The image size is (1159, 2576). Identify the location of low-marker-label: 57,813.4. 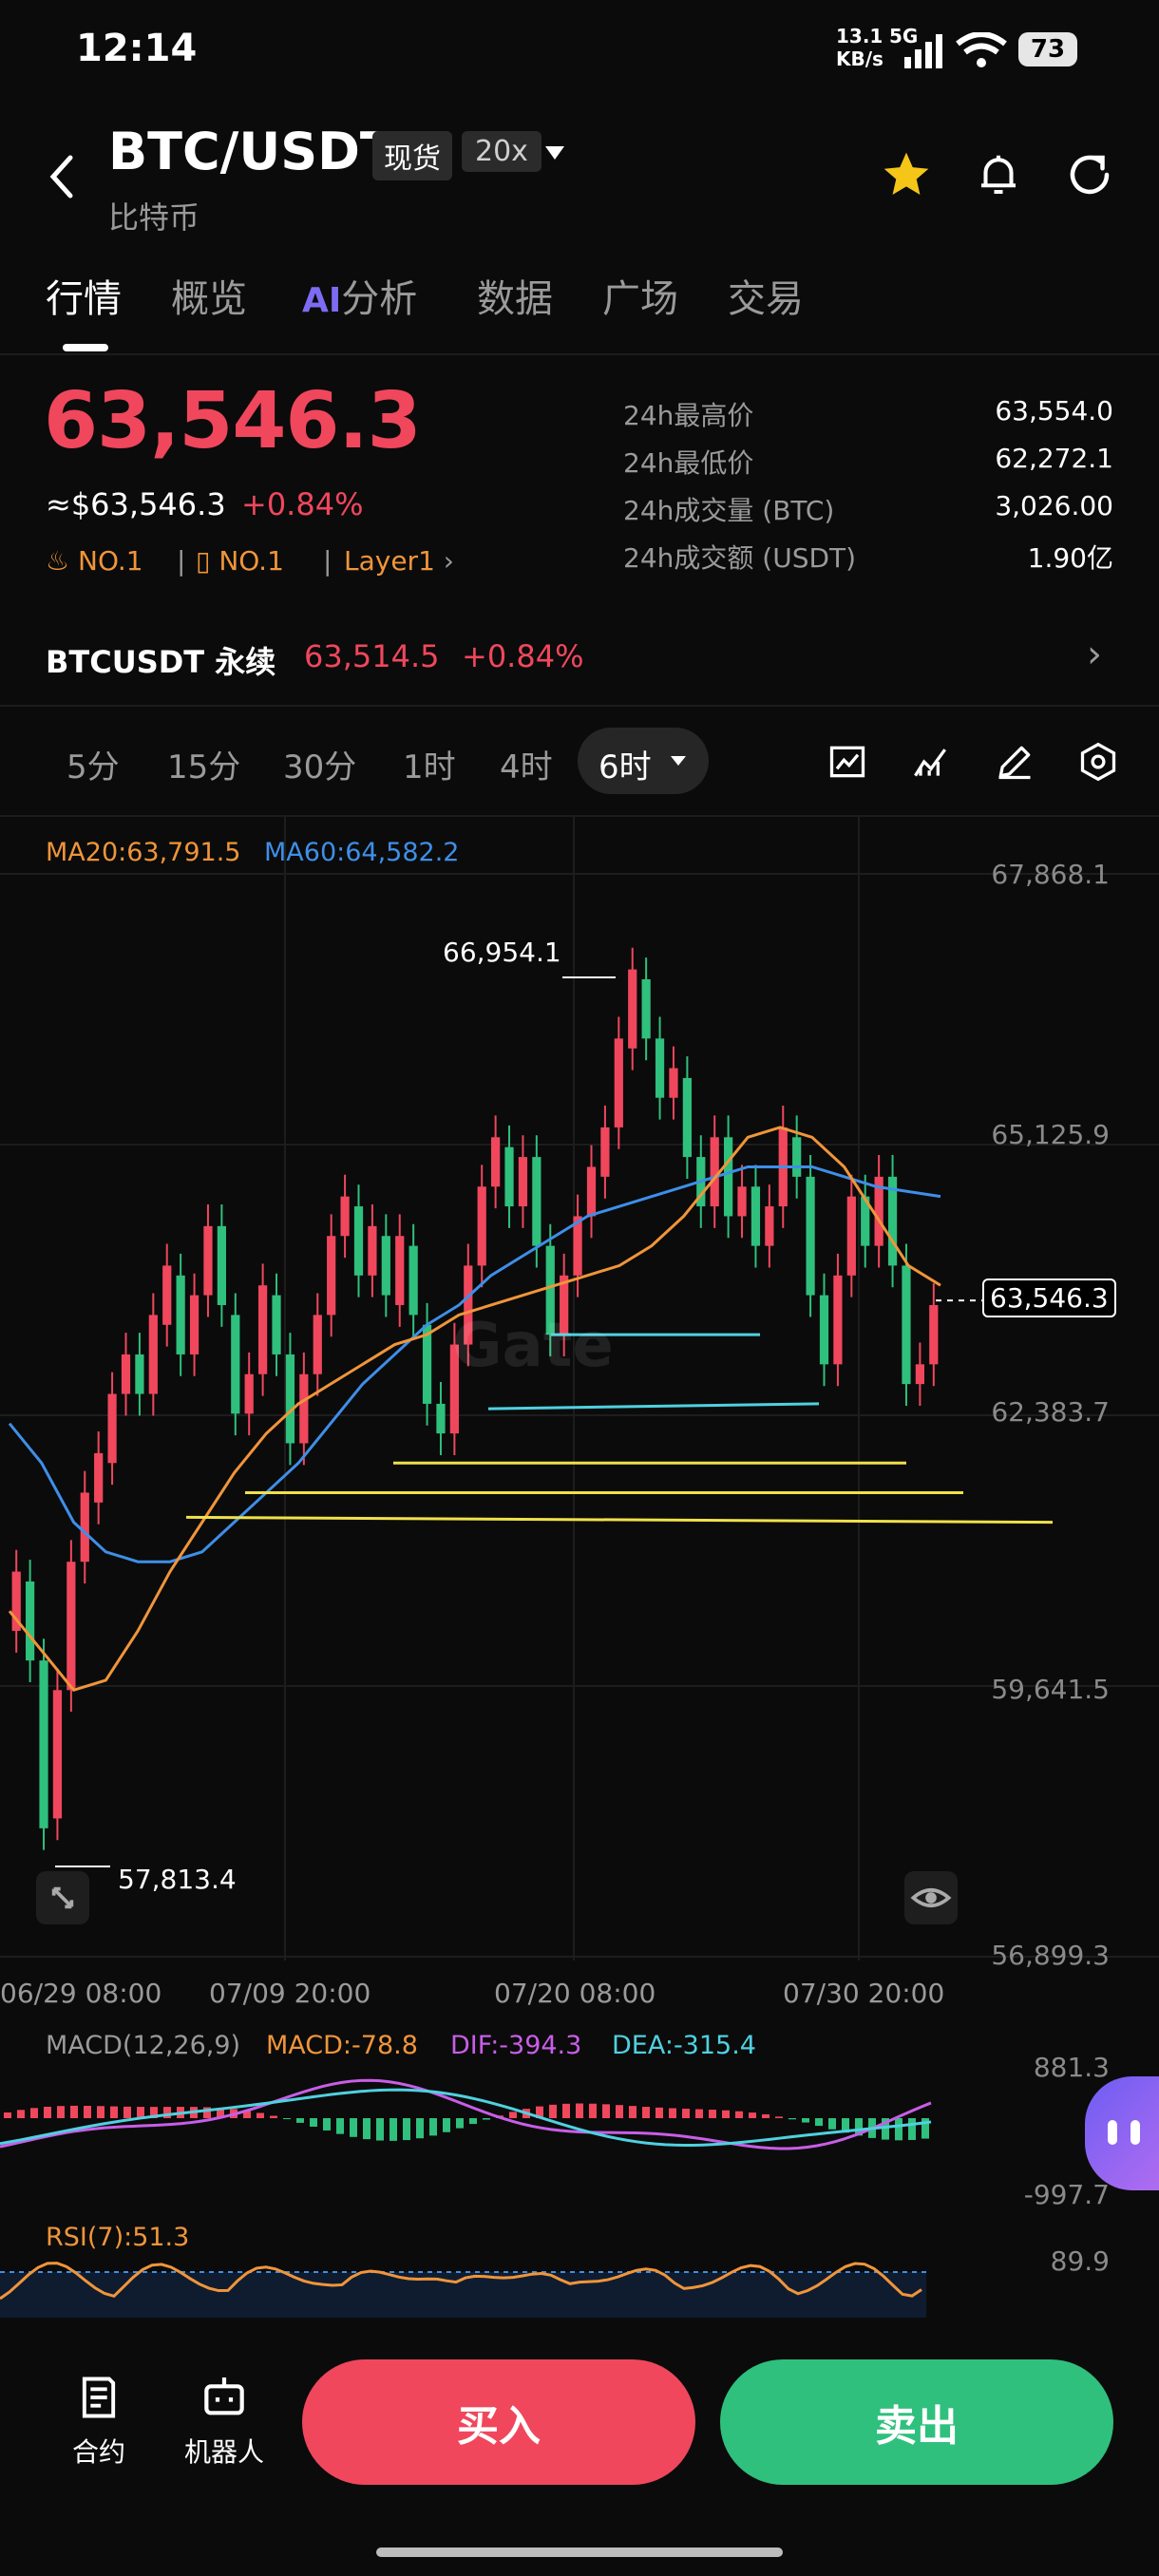
(177, 1879).